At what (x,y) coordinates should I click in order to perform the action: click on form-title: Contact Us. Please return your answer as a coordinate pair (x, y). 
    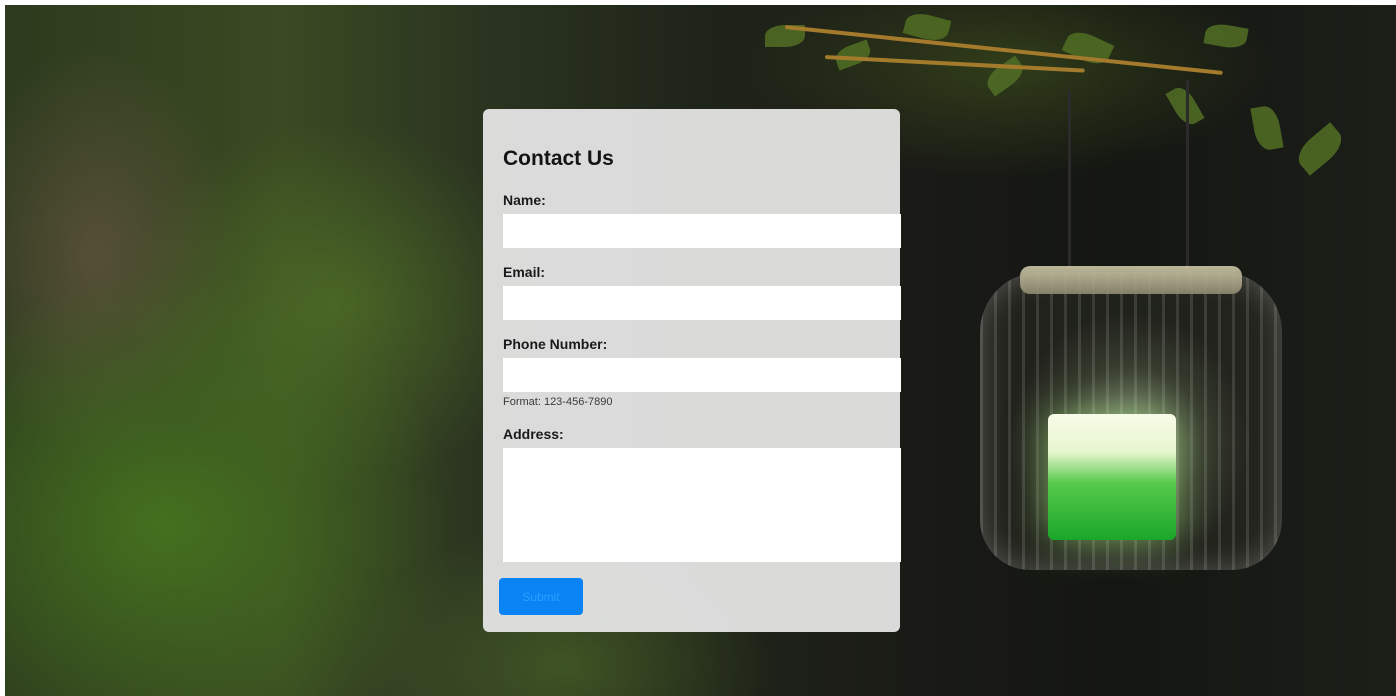
    Looking at the image, I should click on (558, 158).